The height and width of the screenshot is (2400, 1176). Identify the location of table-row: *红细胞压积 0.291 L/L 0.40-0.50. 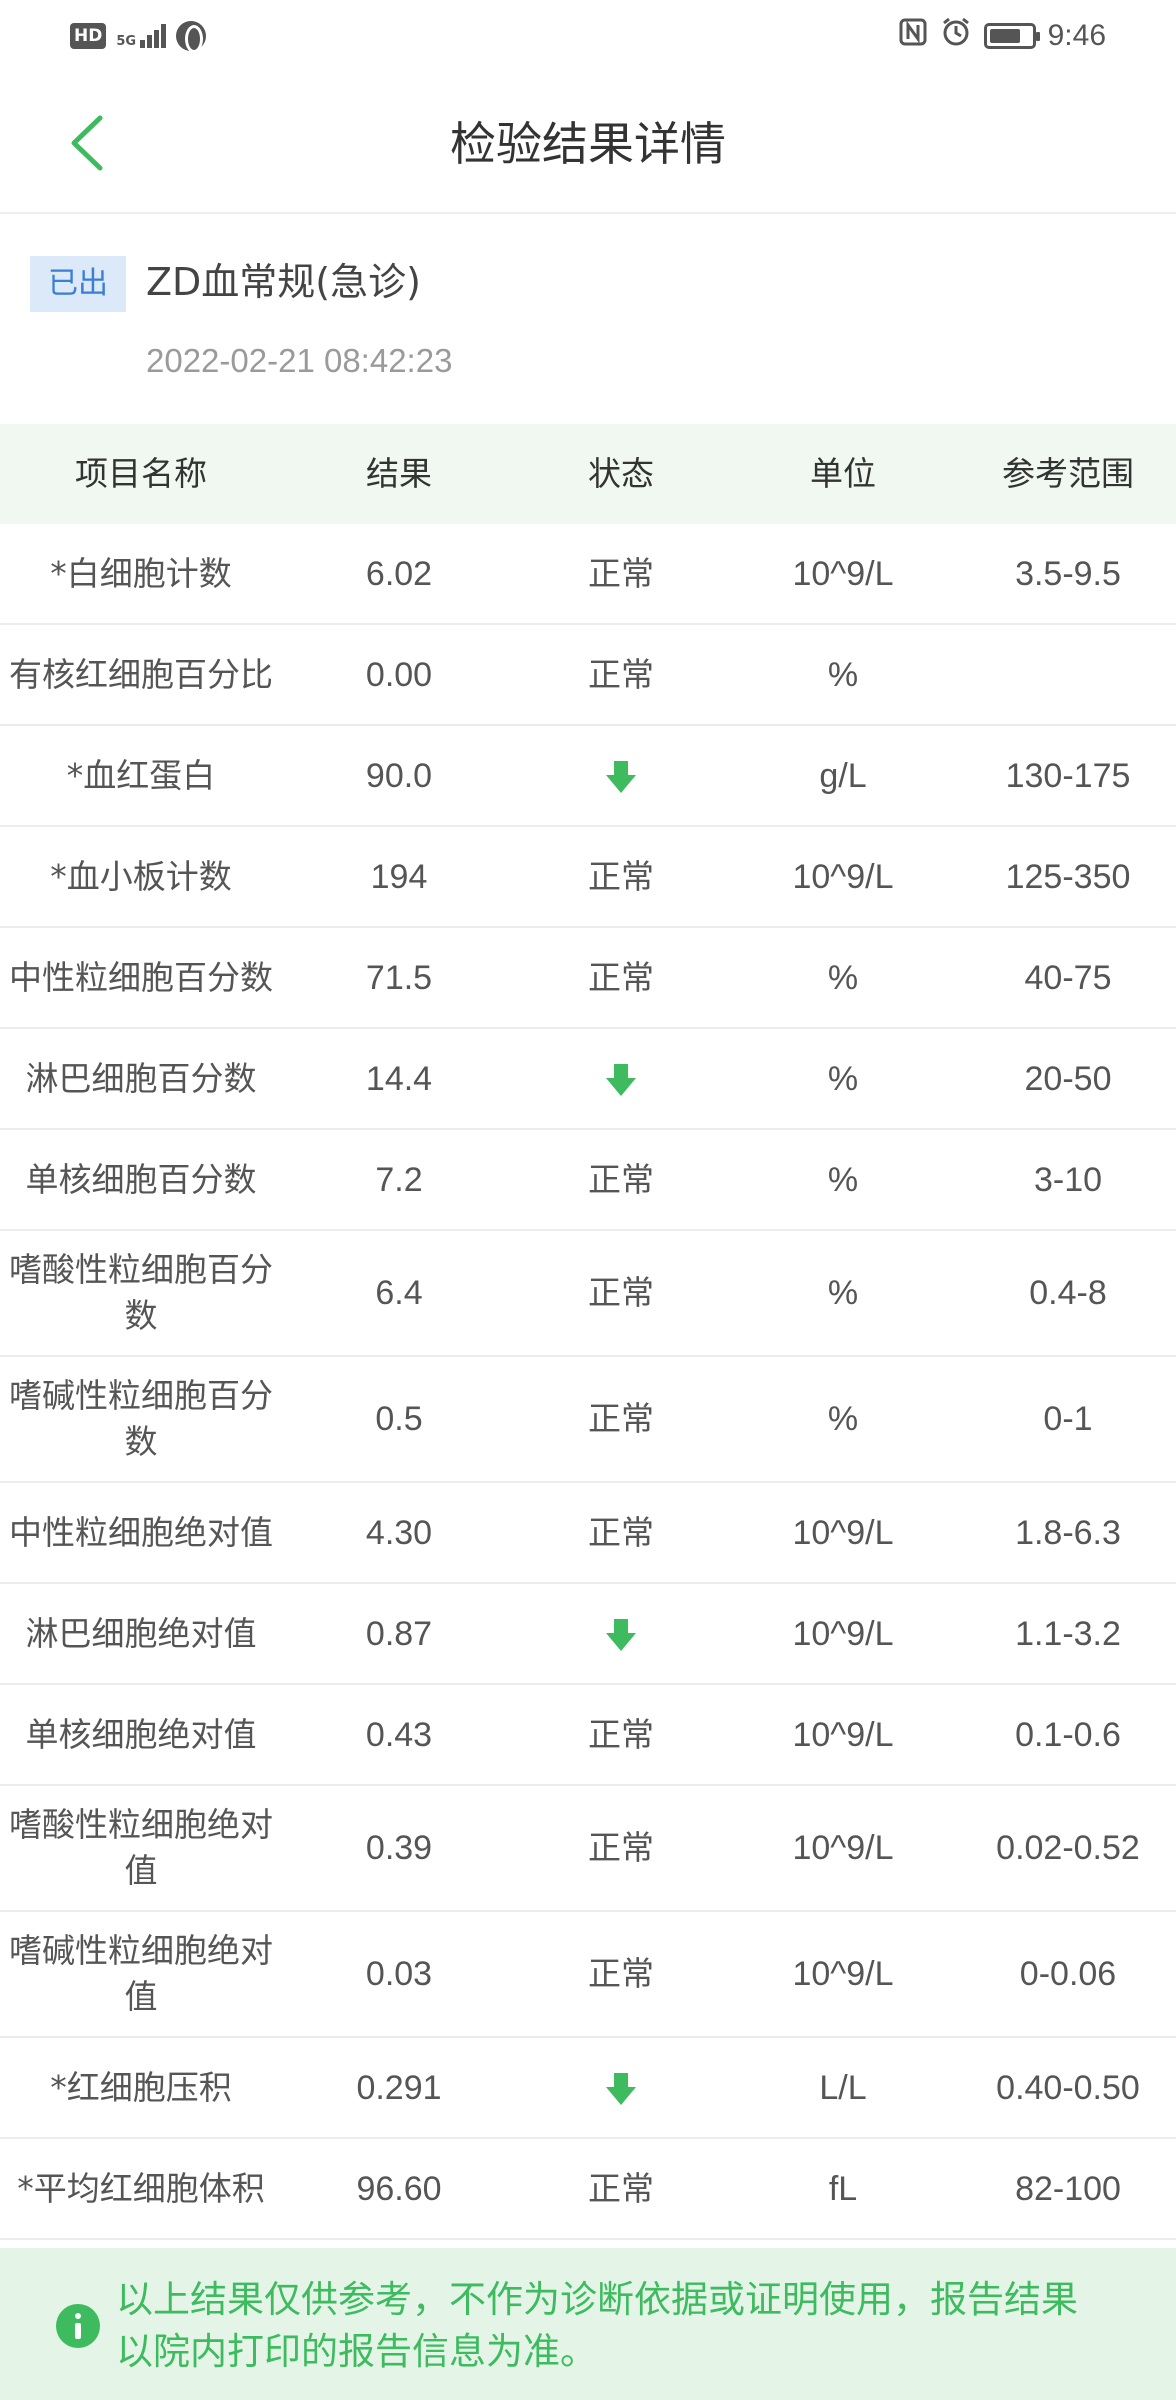
(588, 2088).